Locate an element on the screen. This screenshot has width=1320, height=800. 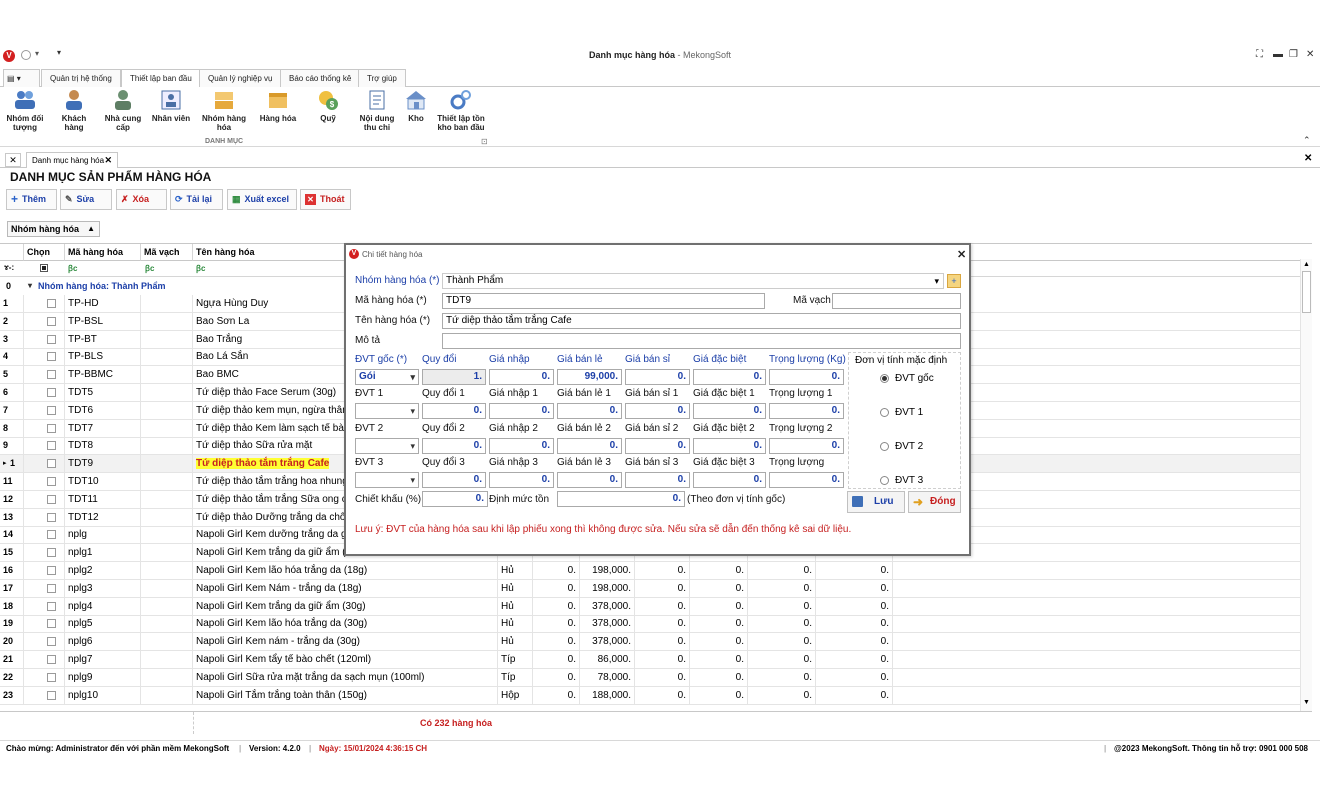
header-ma-hang-hoa: Mã hàng hóa is located at coordinates (103, 252).